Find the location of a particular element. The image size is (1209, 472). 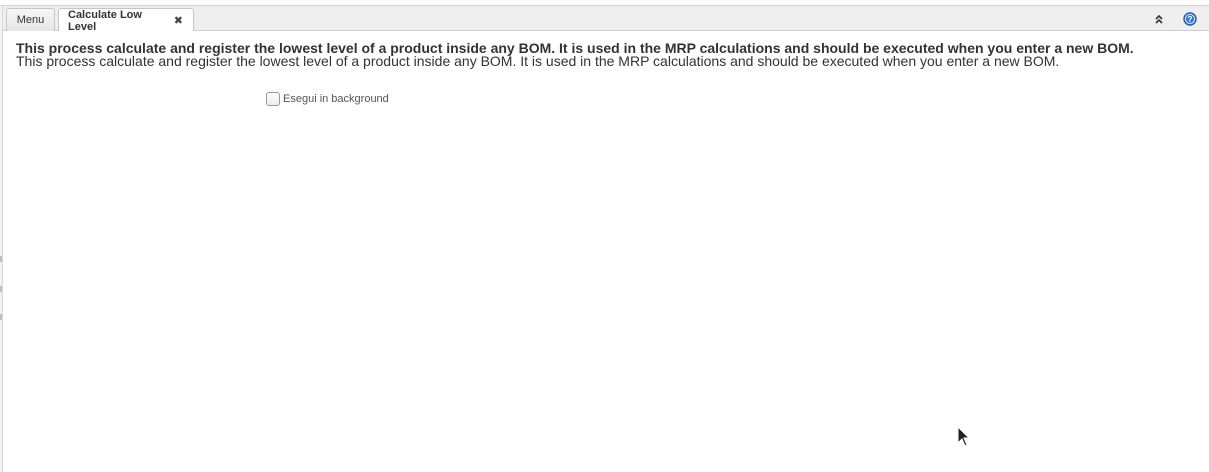

run-in-background-option: Esegui in background is located at coordinates (327, 99).